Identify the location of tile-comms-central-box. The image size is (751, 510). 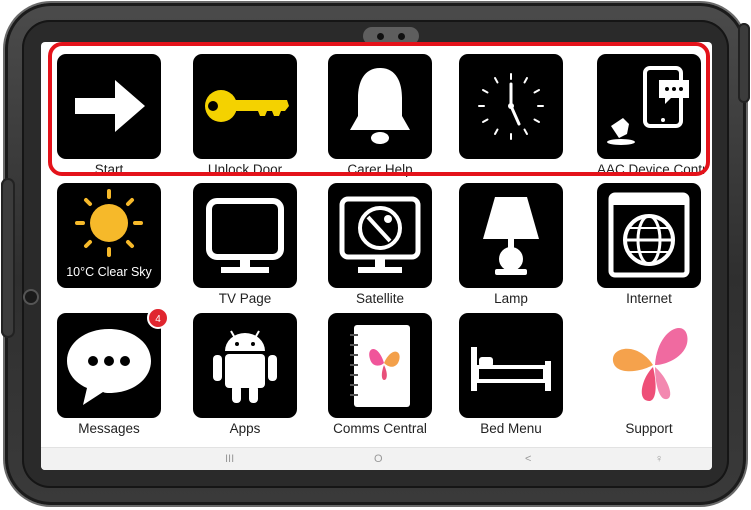
(380, 365).